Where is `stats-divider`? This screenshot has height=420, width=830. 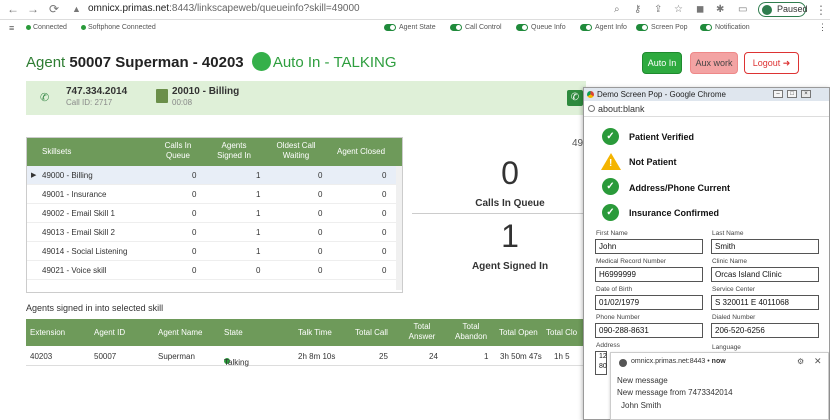
stats-divider is located at coordinates (498, 213).